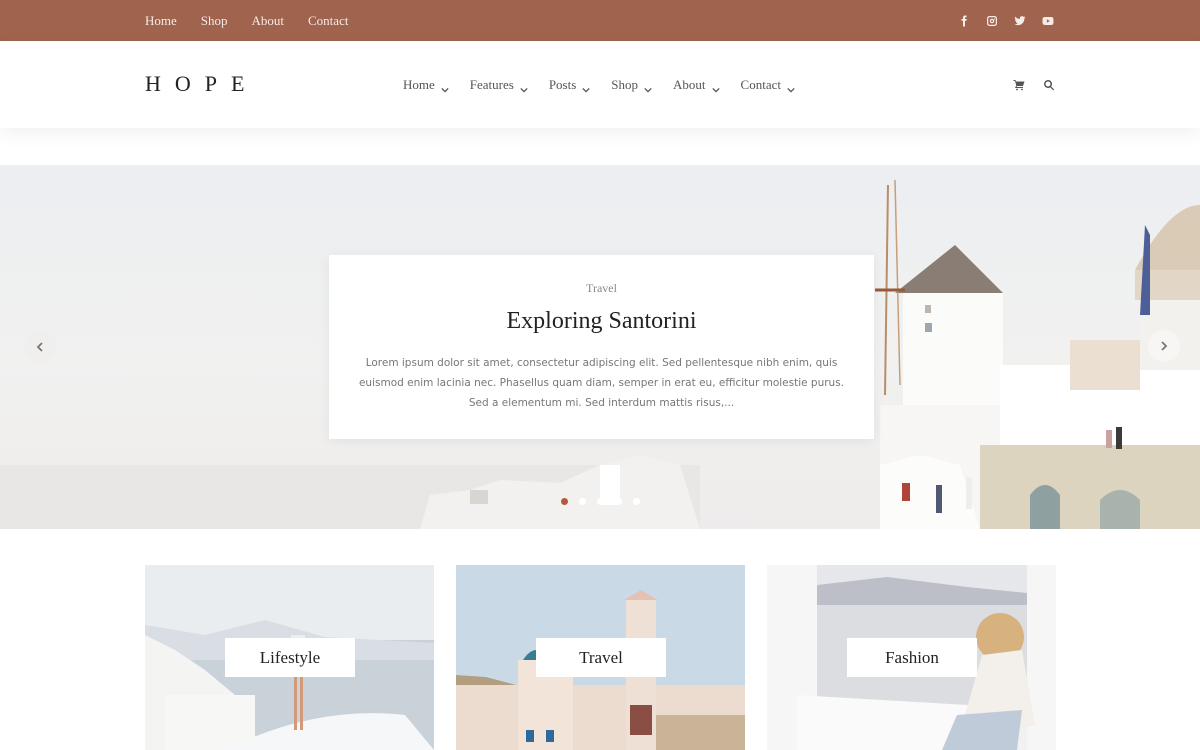 The height and width of the screenshot is (750, 1200). What do you see at coordinates (214, 21) in the screenshot?
I see `top-link-shop: Shop` at bounding box center [214, 21].